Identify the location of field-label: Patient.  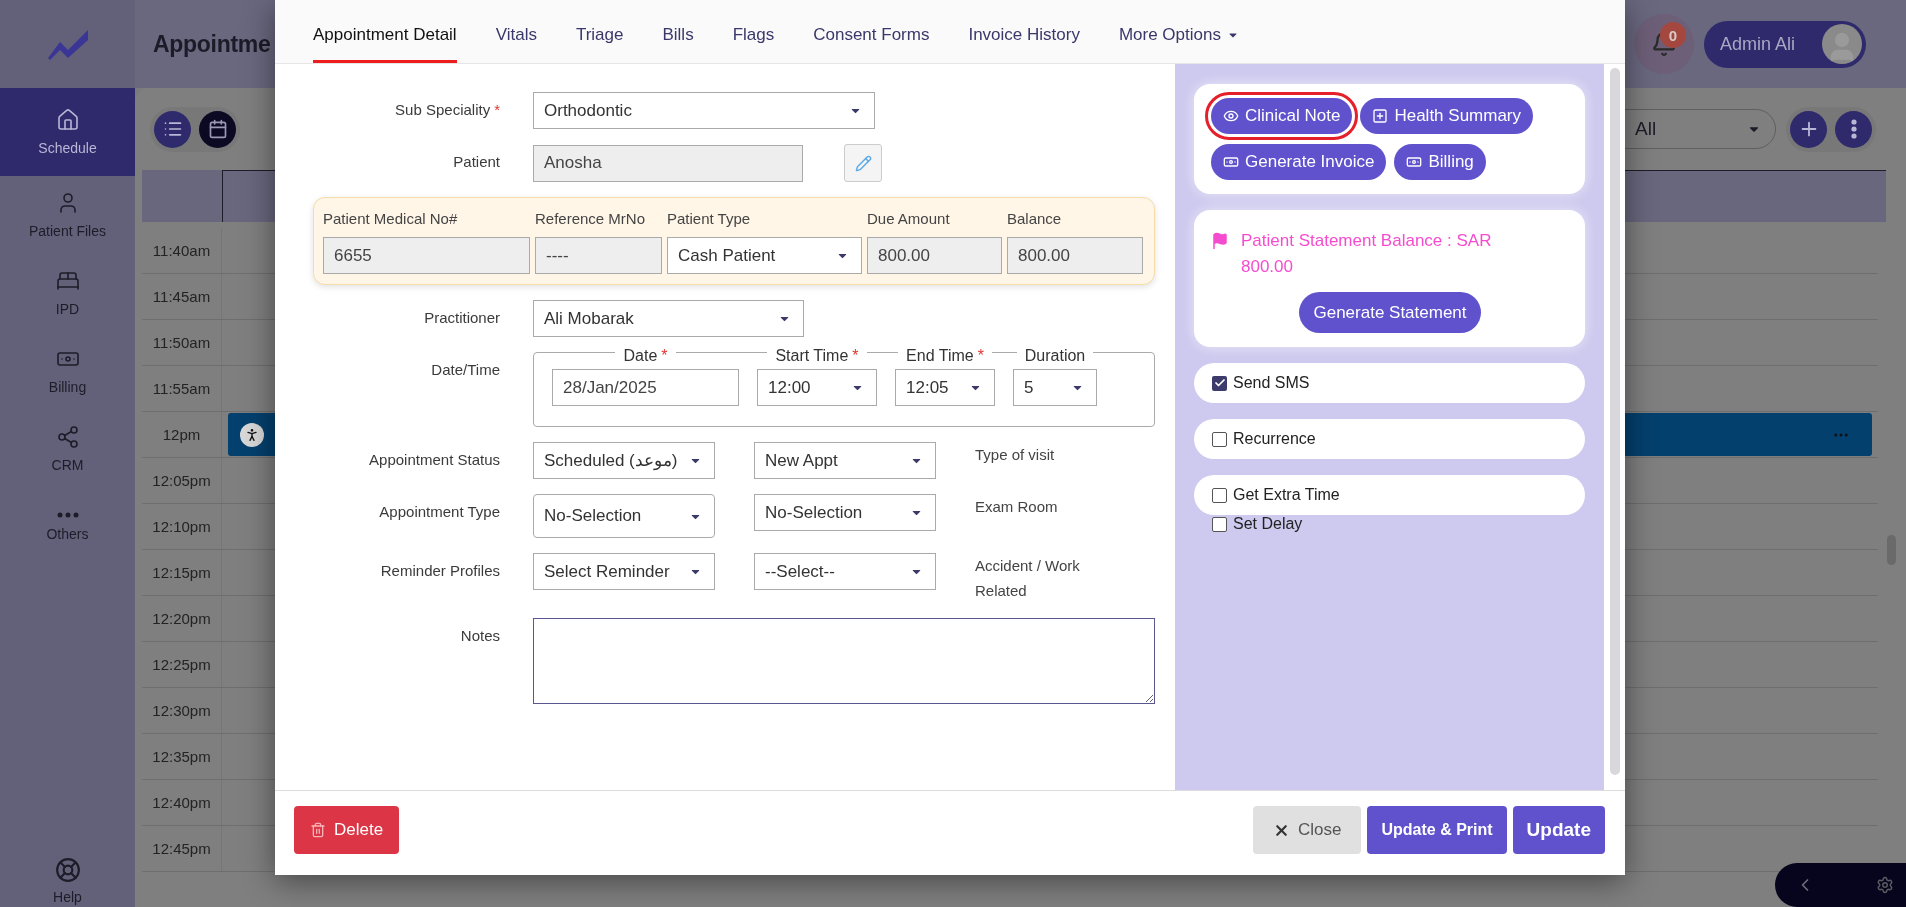
(476, 162).